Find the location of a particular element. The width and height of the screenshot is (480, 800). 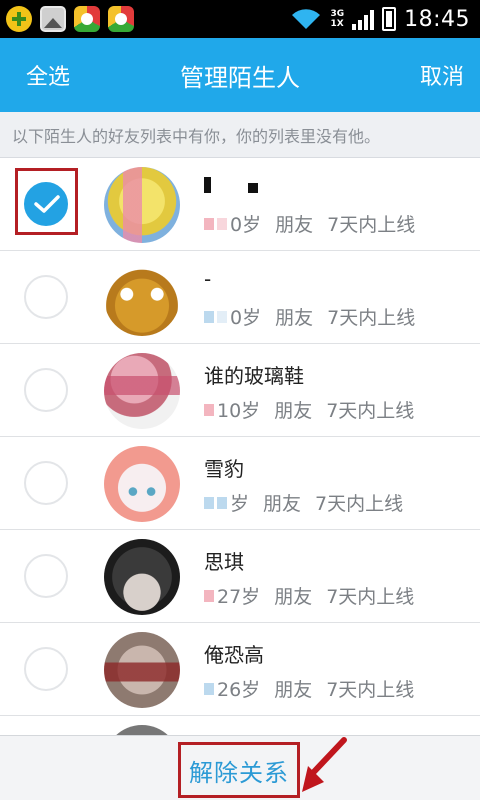

contact-name: 思琪 is located at coordinates (224, 562).